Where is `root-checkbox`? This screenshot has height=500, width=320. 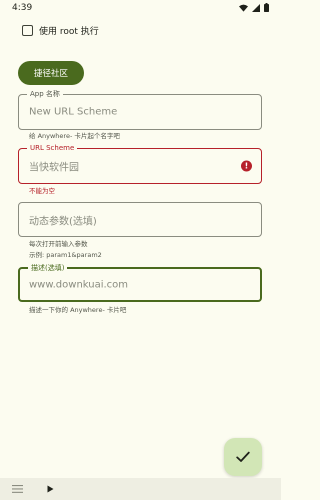 root-checkbox is located at coordinates (27, 30).